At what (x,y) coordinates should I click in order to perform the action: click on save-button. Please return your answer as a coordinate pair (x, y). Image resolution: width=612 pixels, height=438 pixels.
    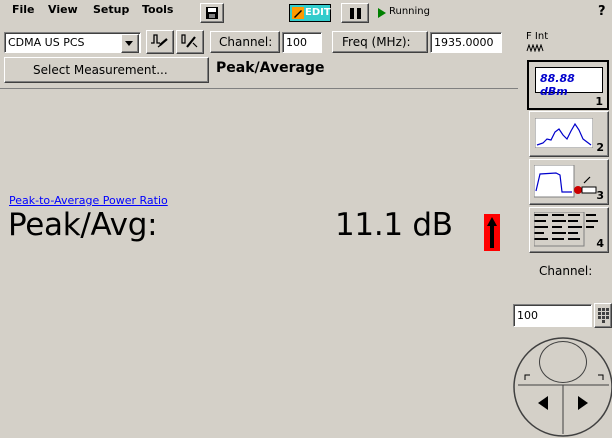
    Looking at the image, I should click on (212, 13).